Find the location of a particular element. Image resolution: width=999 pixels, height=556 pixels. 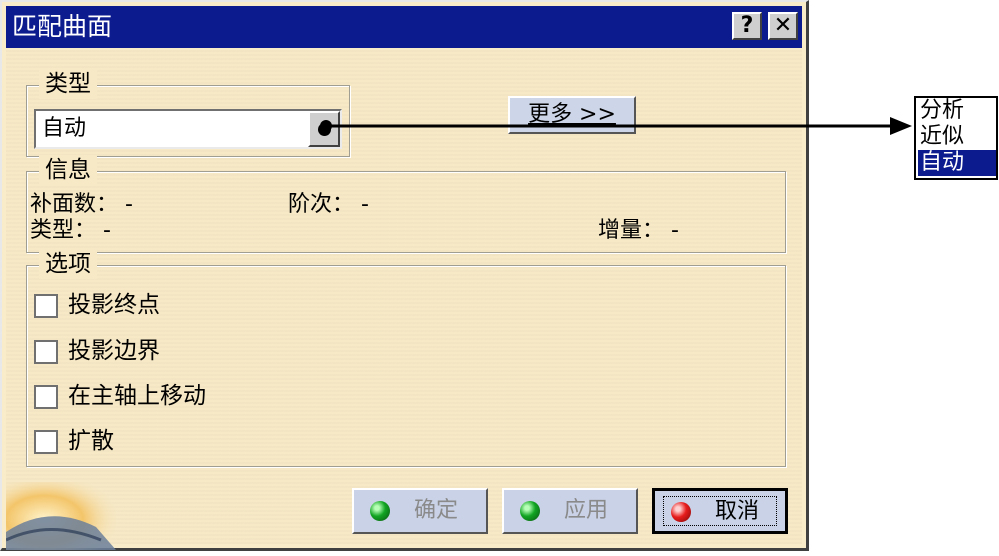

list-item-auto: 自动 is located at coordinates (957, 163).